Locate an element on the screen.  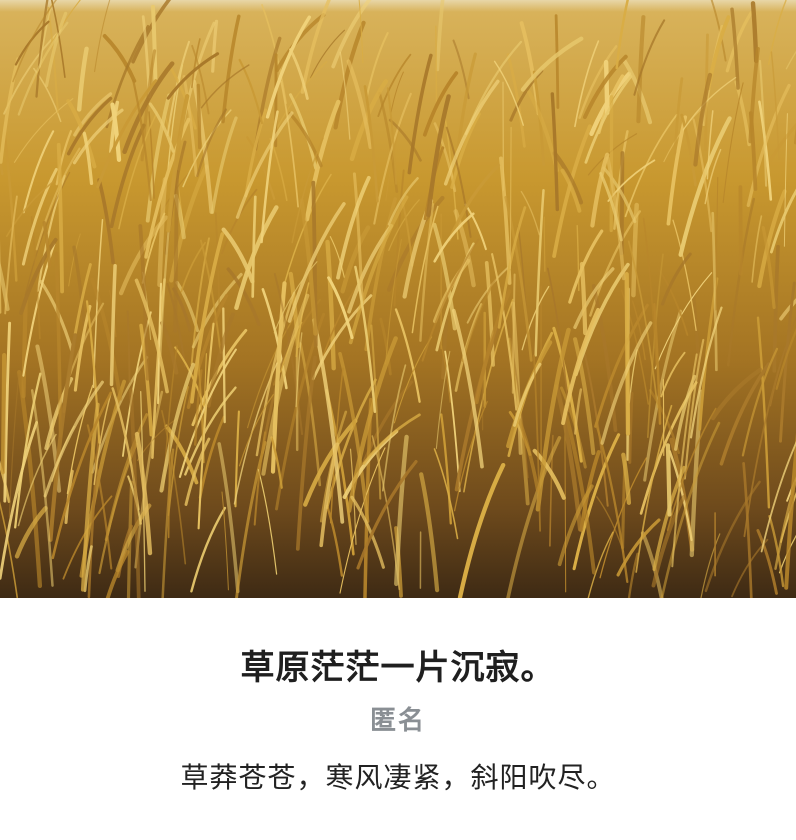
quote-body: 草莽苍苍，寒风凄紧，斜阳吹尽。 is located at coordinates (398, 777).